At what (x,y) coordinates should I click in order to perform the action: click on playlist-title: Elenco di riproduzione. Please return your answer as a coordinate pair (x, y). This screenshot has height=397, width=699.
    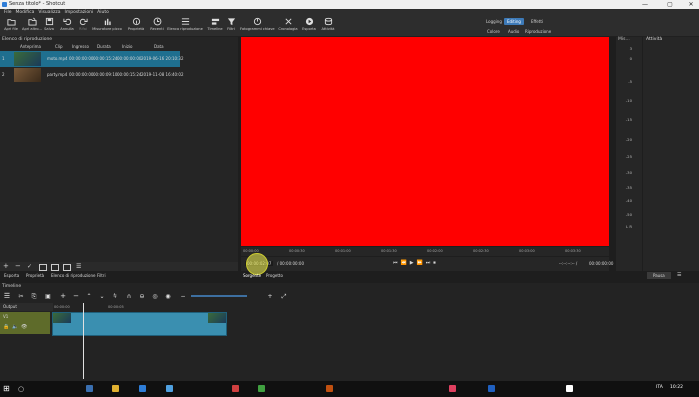
    Looking at the image, I should click on (27, 39).